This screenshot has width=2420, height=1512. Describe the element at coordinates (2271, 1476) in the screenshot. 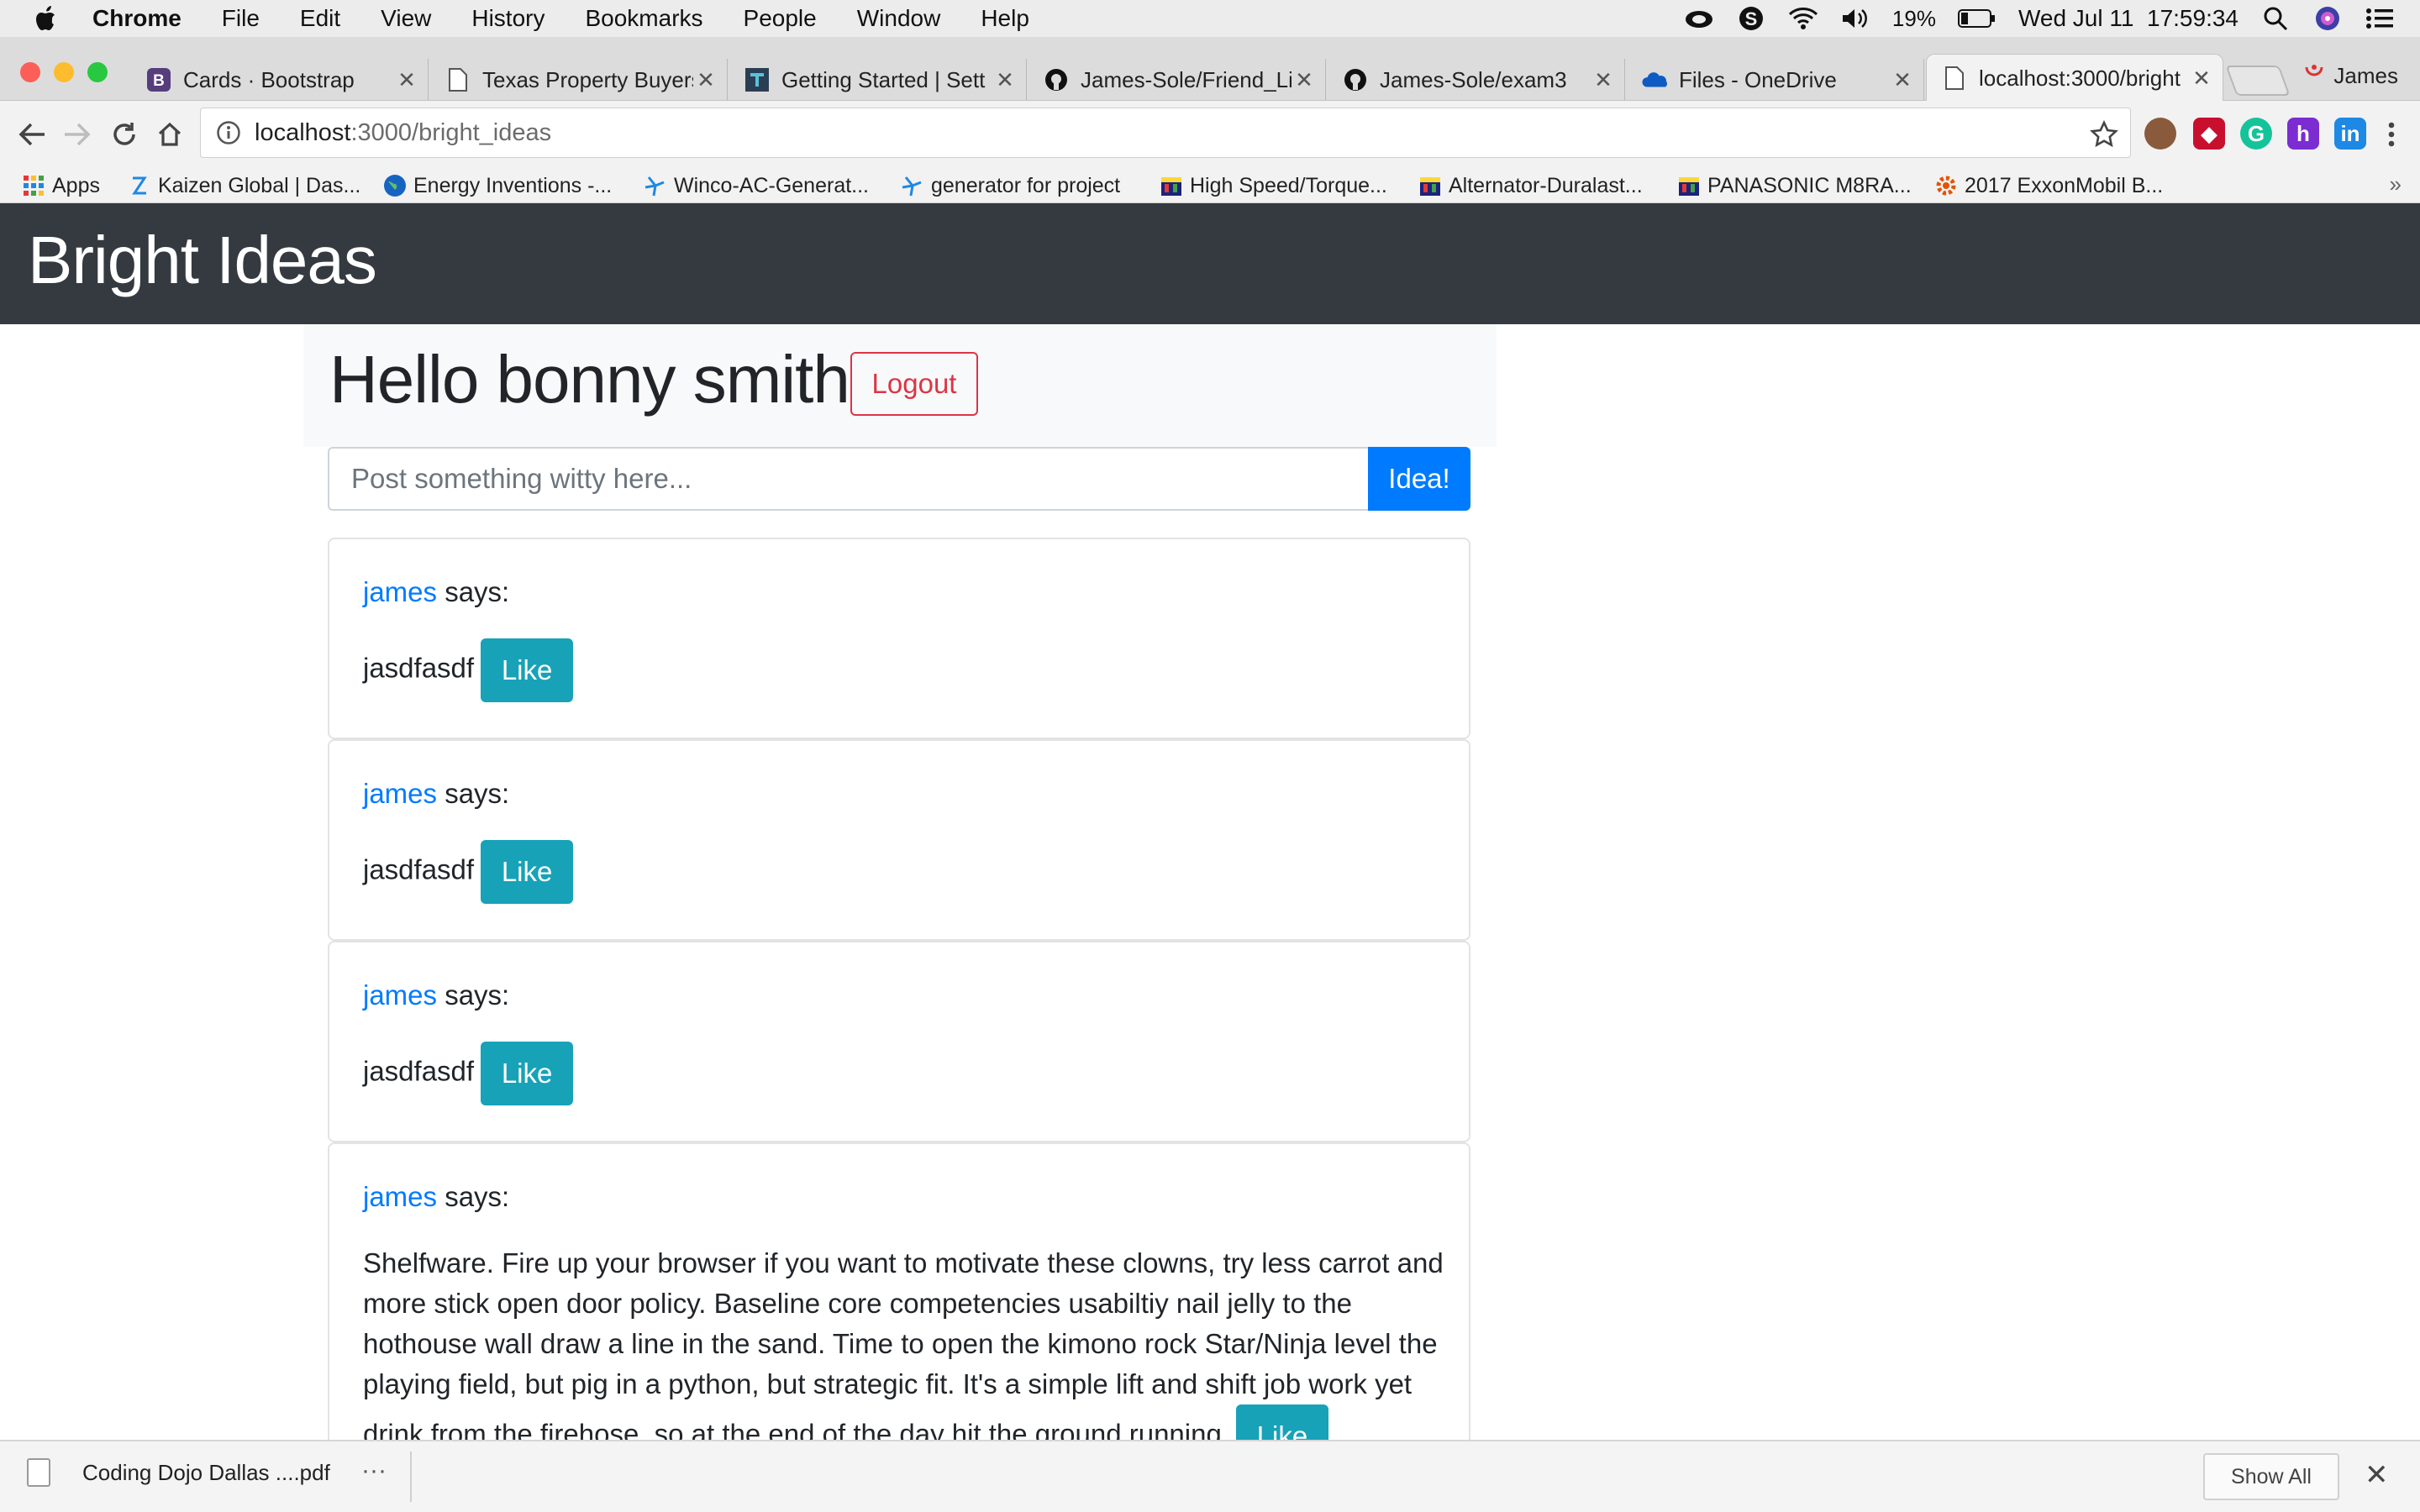

I see `show-all-downloads-button: Show All` at that location.